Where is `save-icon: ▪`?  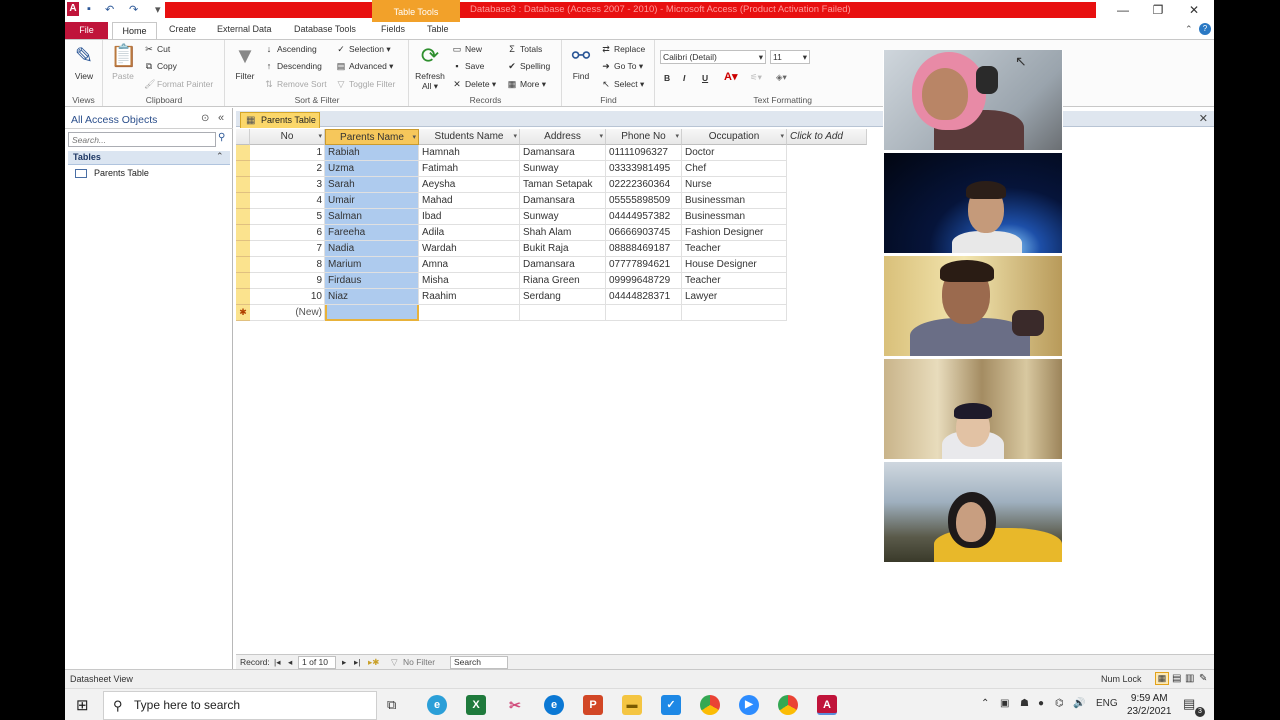
save-icon: ▪ is located at coordinates (89, 9).